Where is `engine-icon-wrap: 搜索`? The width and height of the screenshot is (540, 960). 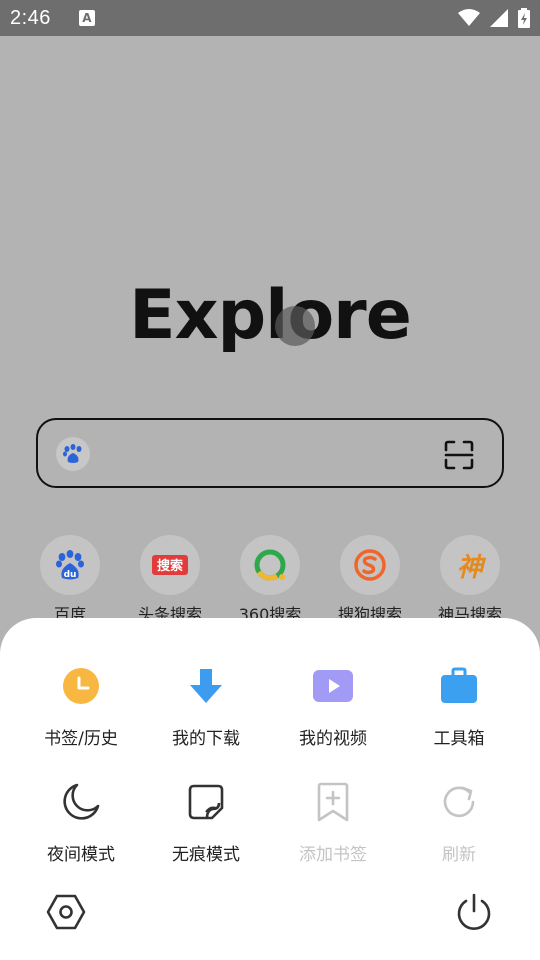
engine-icon-wrap: 搜索 is located at coordinates (170, 565).